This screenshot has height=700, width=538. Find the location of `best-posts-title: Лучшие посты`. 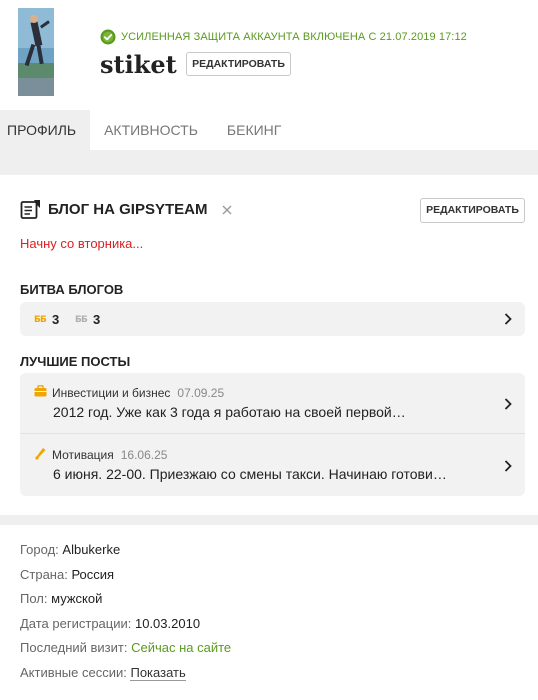

best-posts-title: Лучшие посты is located at coordinates (75, 361).